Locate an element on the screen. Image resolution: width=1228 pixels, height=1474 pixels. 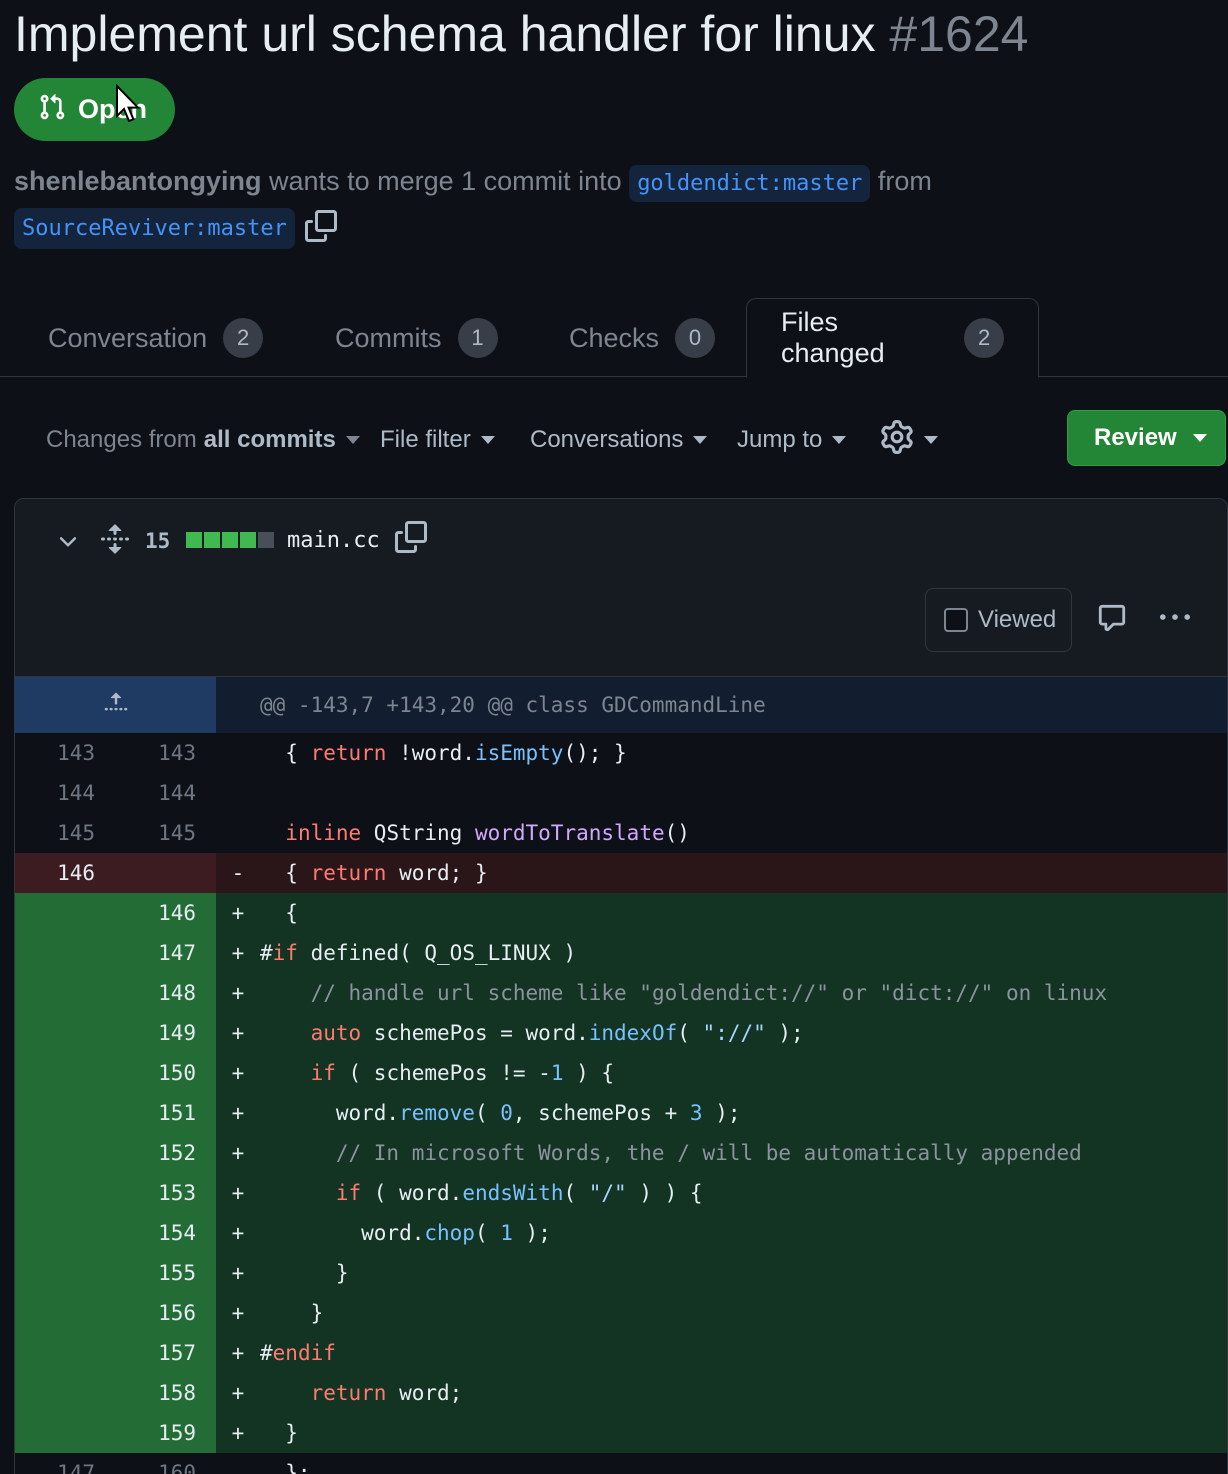
jump-to-dropdown: Jump to is located at coordinates (792, 440).